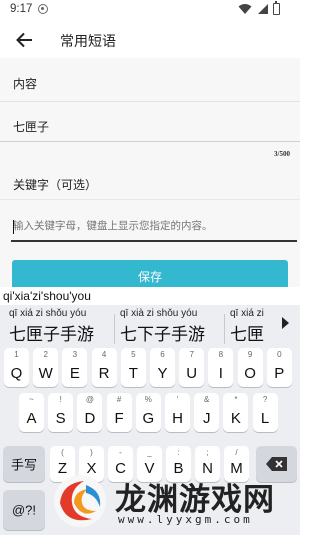  Describe the element at coordinates (91, 452) in the screenshot. I see `key-secondary-label: )` at that location.